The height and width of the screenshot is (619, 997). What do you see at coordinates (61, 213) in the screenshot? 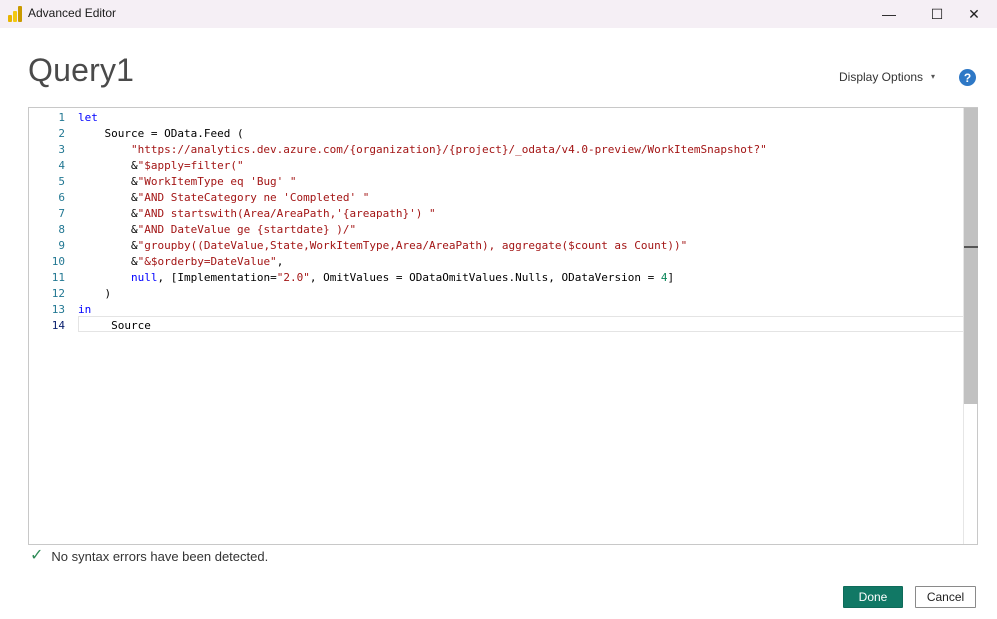
I see `line-number: 7` at bounding box center [61, 213].